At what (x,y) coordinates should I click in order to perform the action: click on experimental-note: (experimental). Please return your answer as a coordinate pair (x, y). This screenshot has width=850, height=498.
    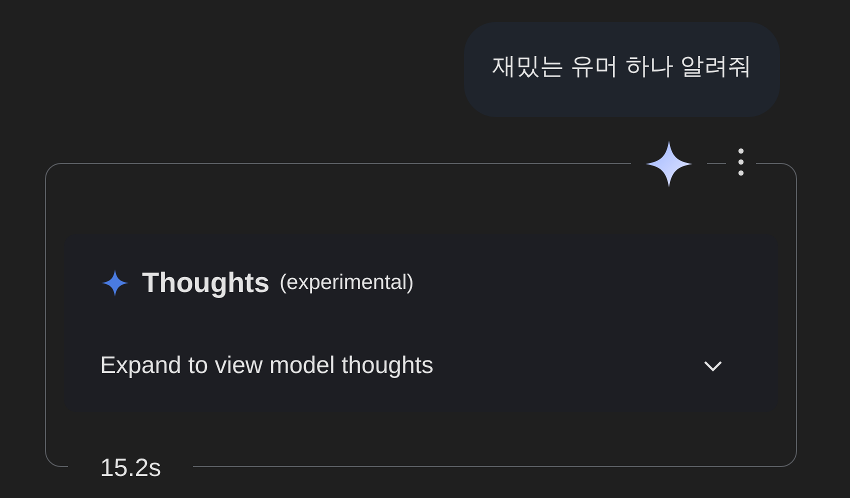
    Looking at the image, I should click on (347, 283).